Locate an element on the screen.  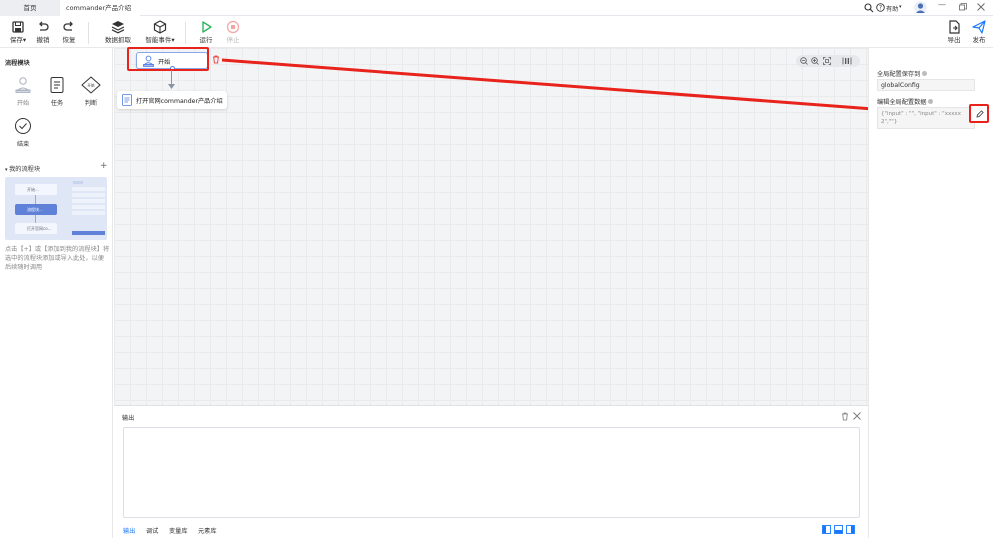
smart-event-label: 智能事件 is located at coordinates (158, 40).